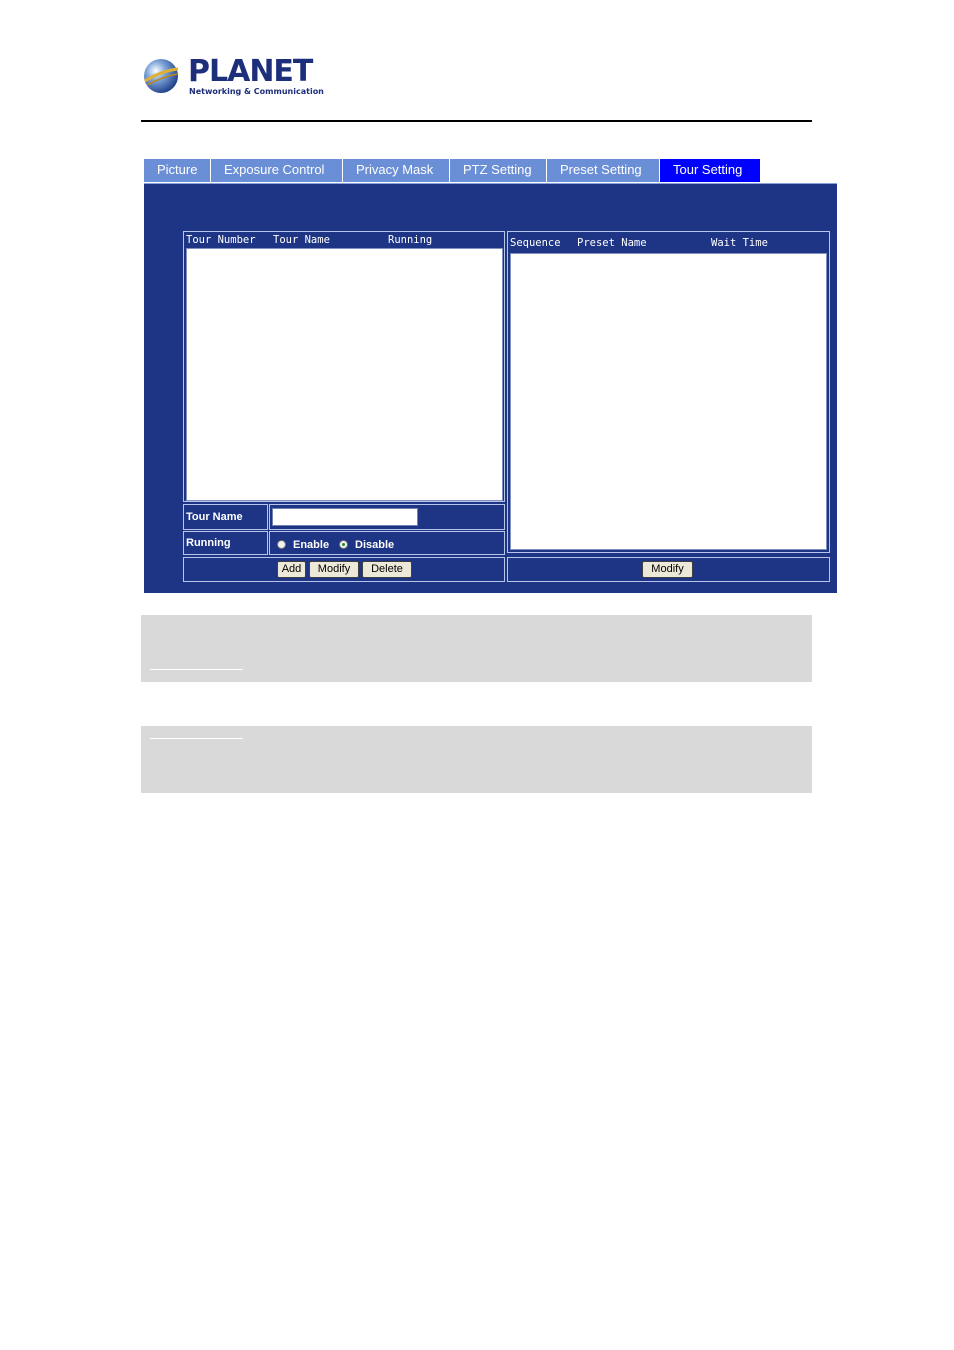 This screenshot has width=954, height=1350. I want to click on add-button: Add, so click(291, 569).